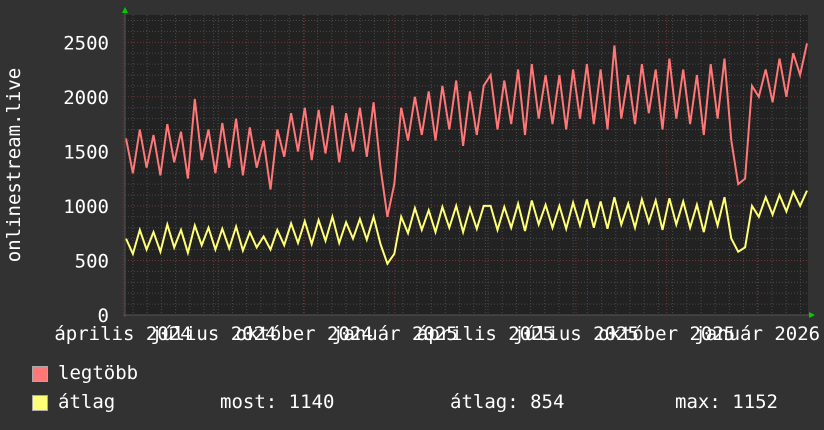  Describe the element at coordinates (507, 402) in the screenshot. I see `stat-atlag: átlag: 854` at that location.